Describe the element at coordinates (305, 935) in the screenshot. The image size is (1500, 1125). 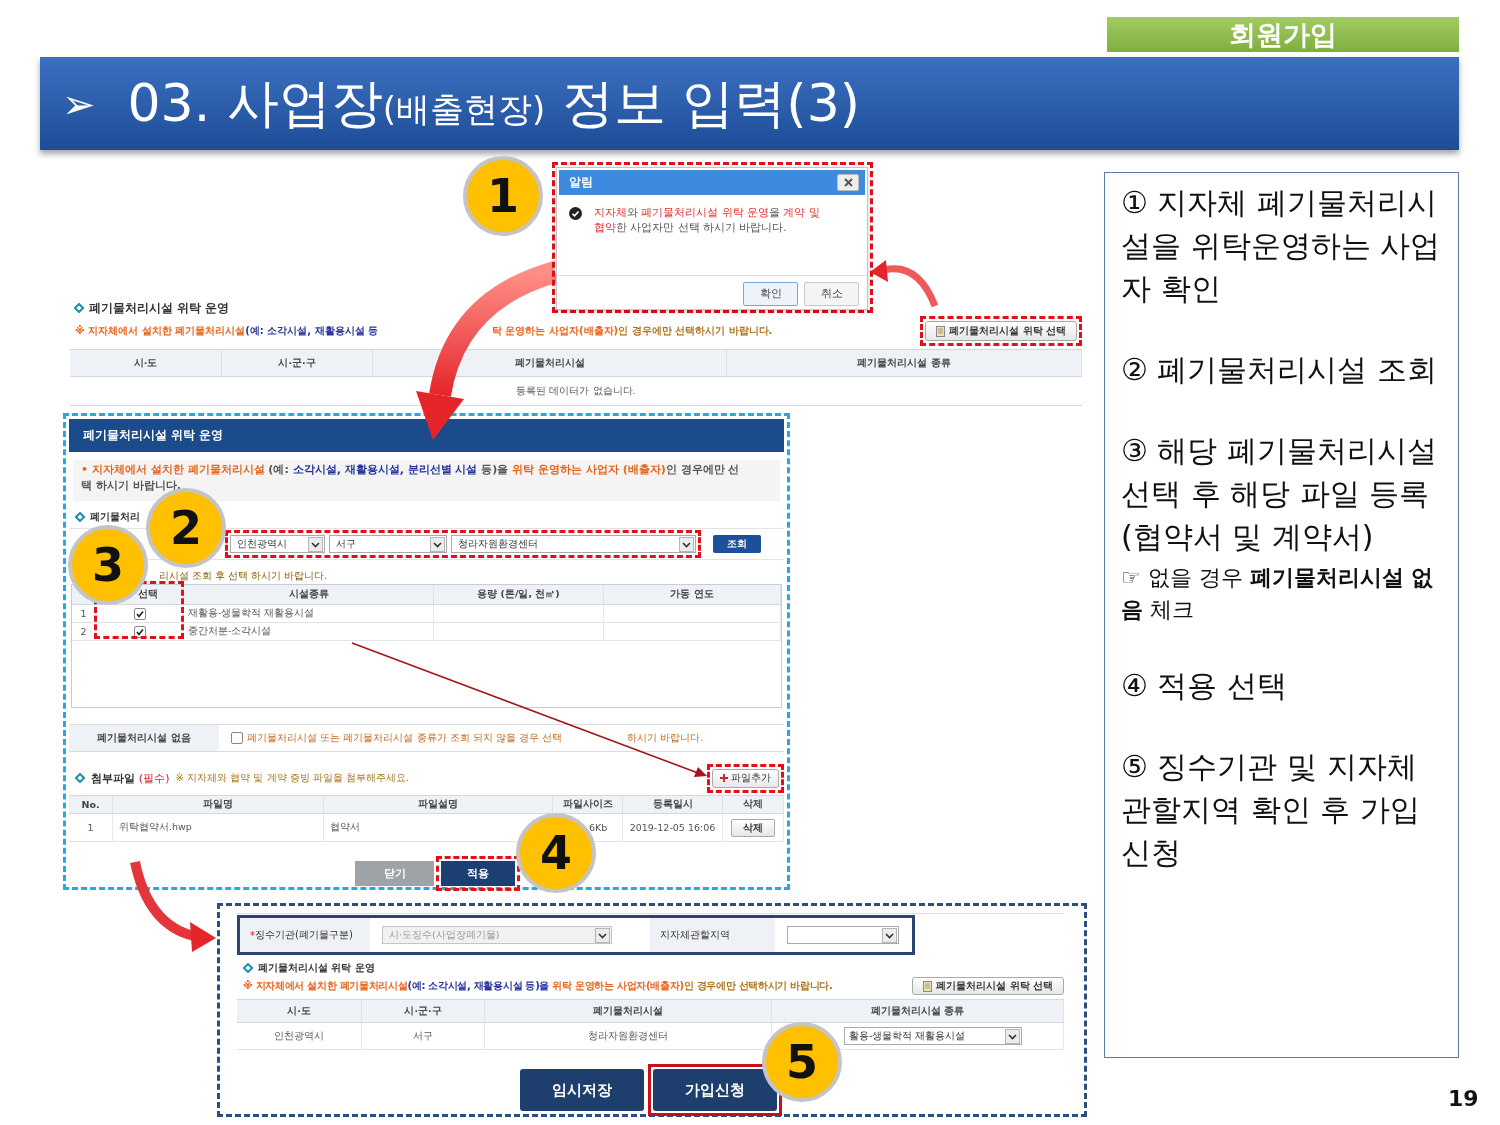
I see `field-label: *징수기관(폐기물구분)` at that location.